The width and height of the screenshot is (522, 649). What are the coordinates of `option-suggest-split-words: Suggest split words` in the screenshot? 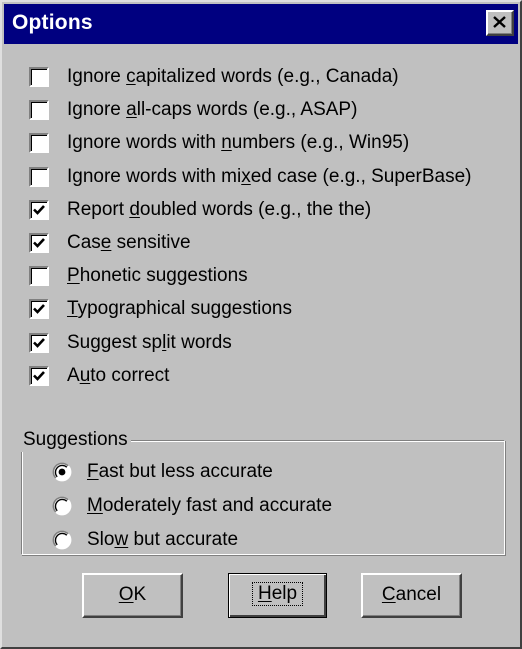 It's located at (269, 344).